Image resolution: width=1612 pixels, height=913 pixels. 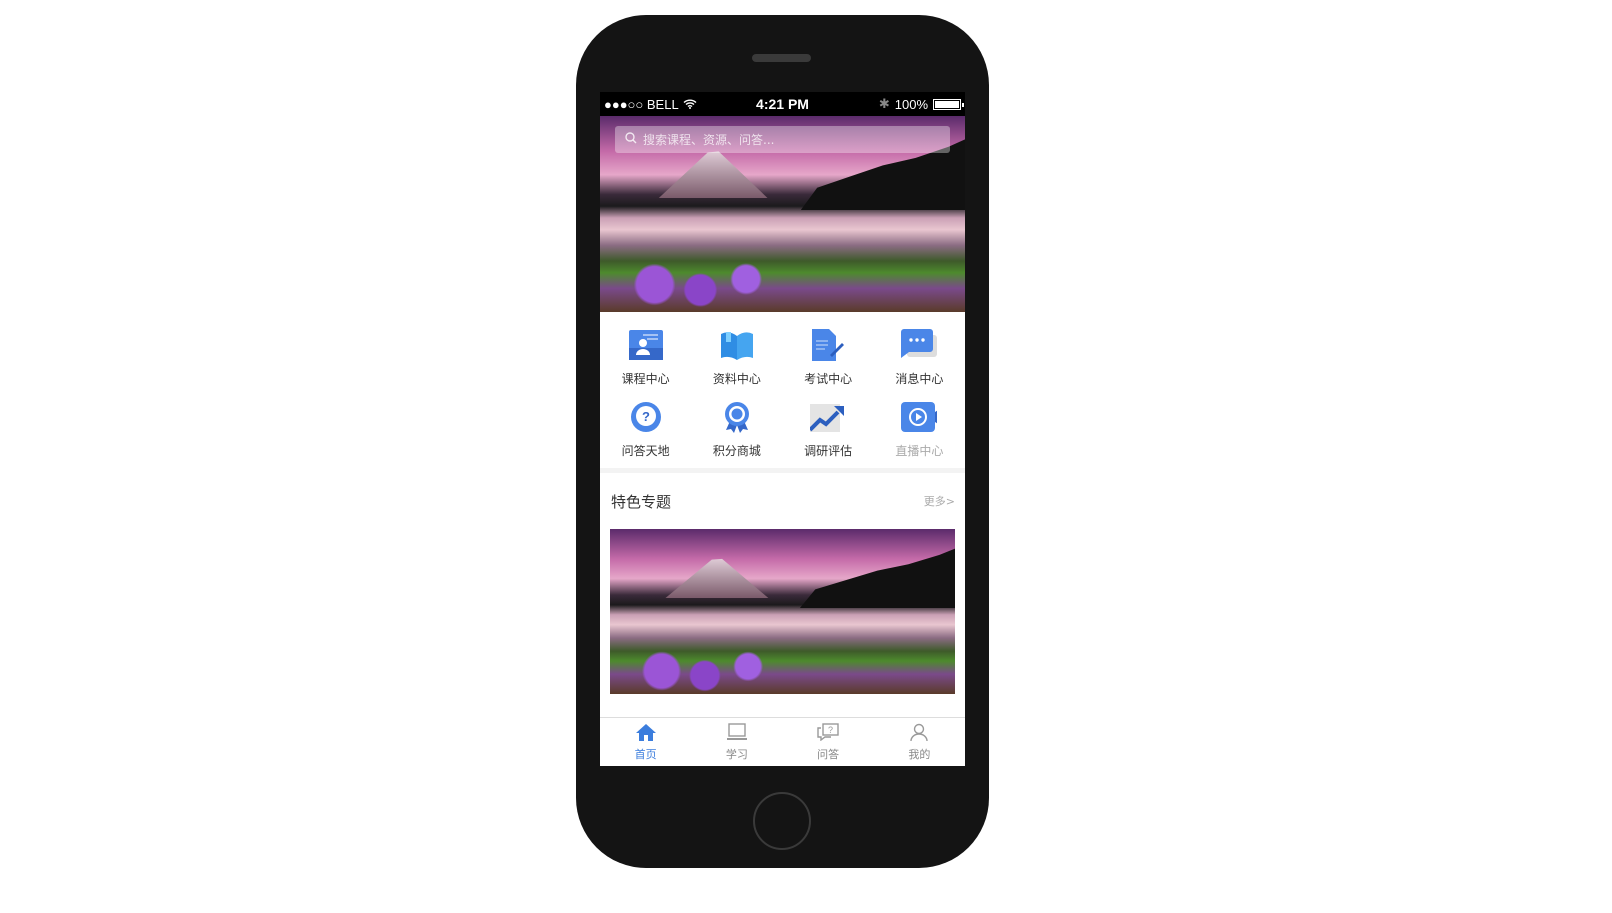 What do you see at coordinates (736, 754) in the screenshot?
I see `tab-label: 学习` at bounding box center [736, 754].